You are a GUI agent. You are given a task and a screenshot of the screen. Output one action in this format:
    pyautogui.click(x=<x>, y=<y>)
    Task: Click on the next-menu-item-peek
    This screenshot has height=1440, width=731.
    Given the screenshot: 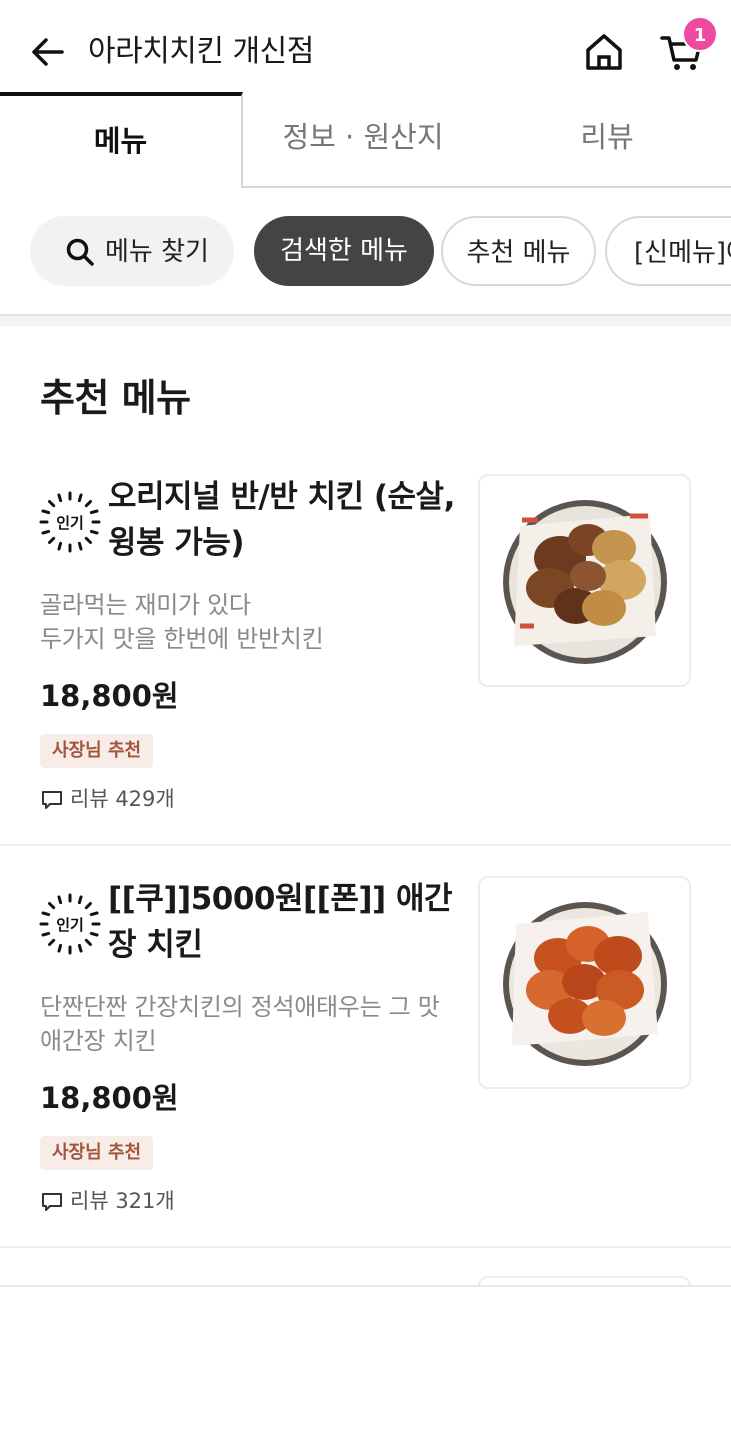 What is the action you would take?
    pyautogui.click(x=365, y=1268)
    